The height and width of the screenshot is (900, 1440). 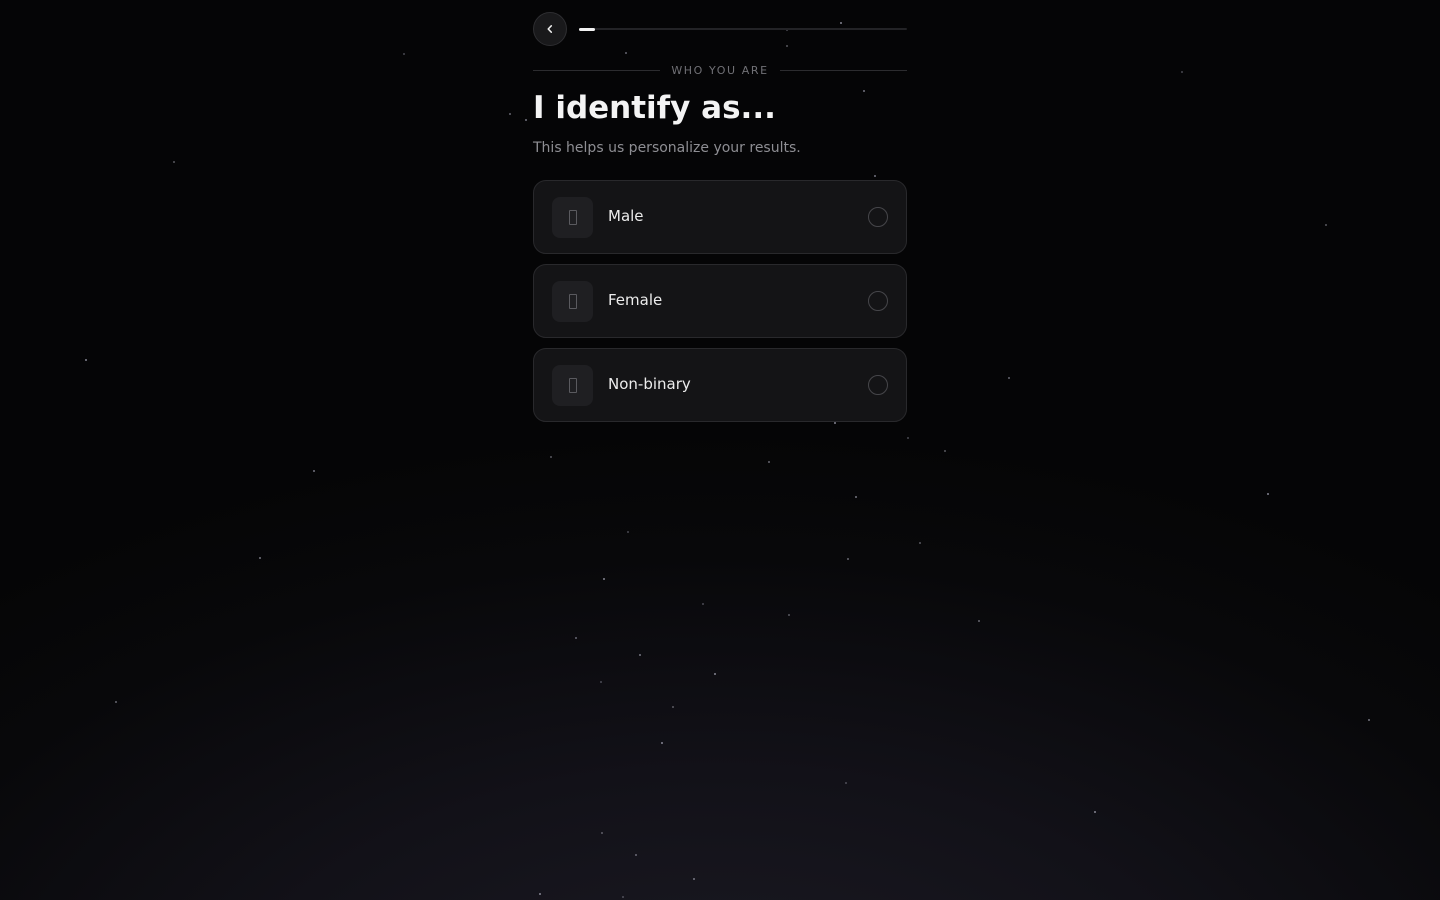 I want to click on back-button, so click(x=550, y=29).